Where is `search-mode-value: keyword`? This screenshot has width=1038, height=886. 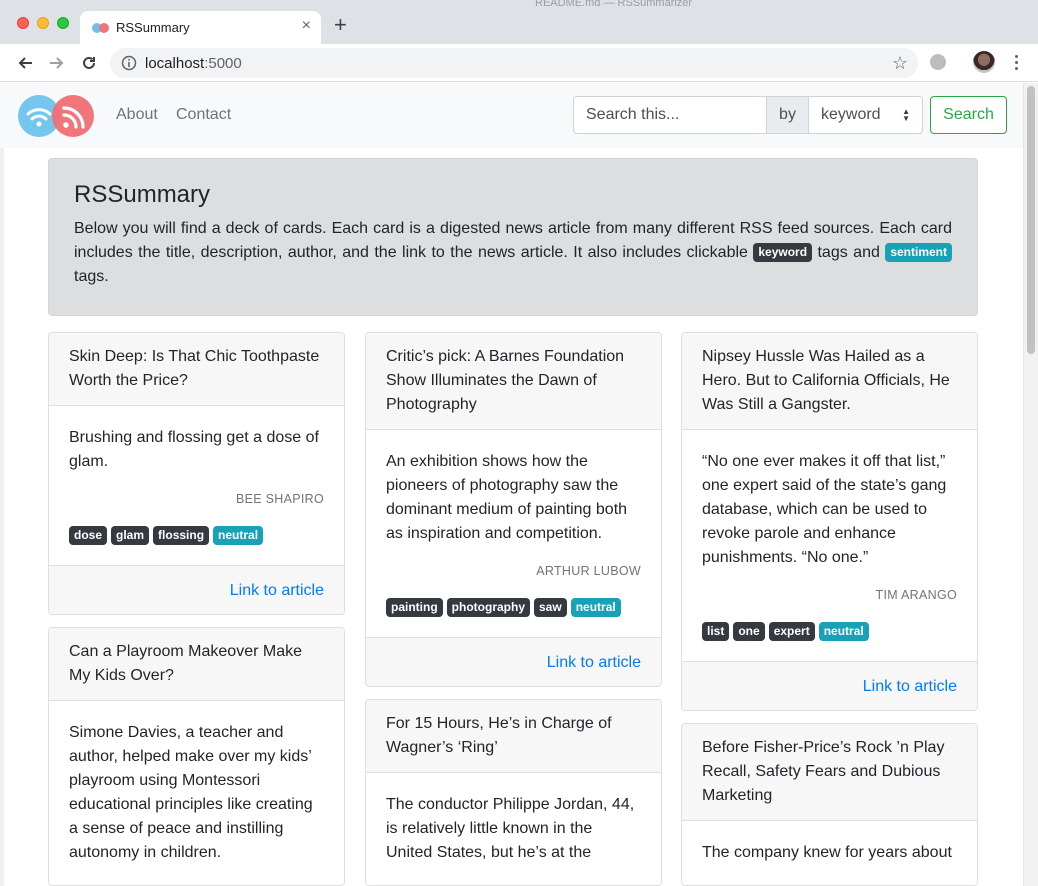 search-mode-value: keyword is located at coordinates (851, 114).